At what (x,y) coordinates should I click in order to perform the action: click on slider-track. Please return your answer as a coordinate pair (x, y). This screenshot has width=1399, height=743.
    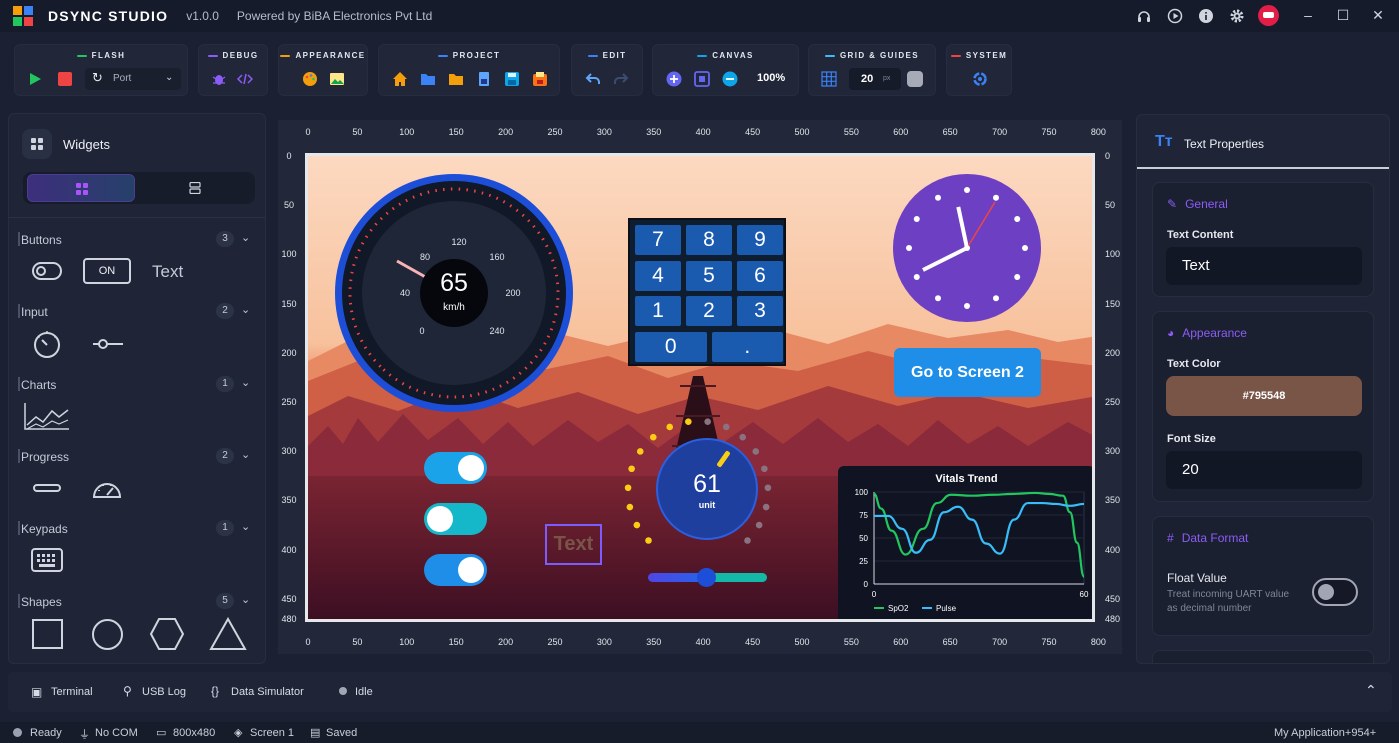
    Looking at the image, I should click on (707, 577).